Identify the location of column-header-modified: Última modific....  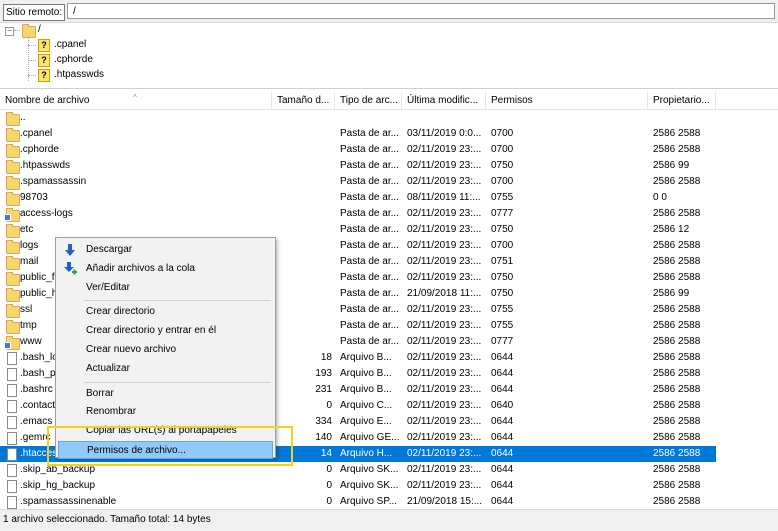
(444, 100).